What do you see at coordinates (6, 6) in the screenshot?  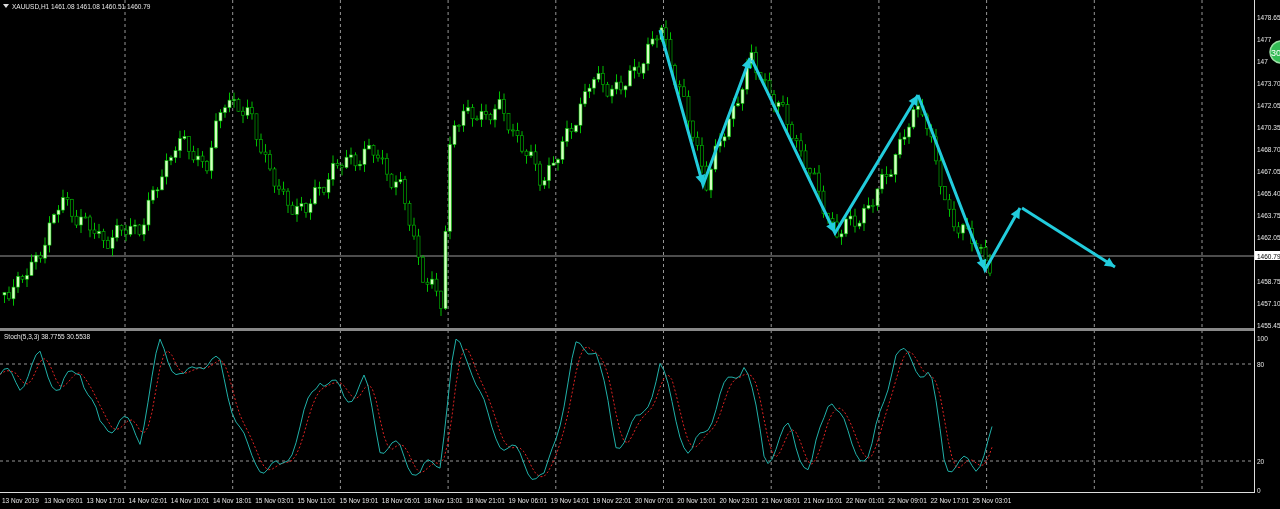 I see `dropdown-triangle-icon` at bounding box center [6, 6].